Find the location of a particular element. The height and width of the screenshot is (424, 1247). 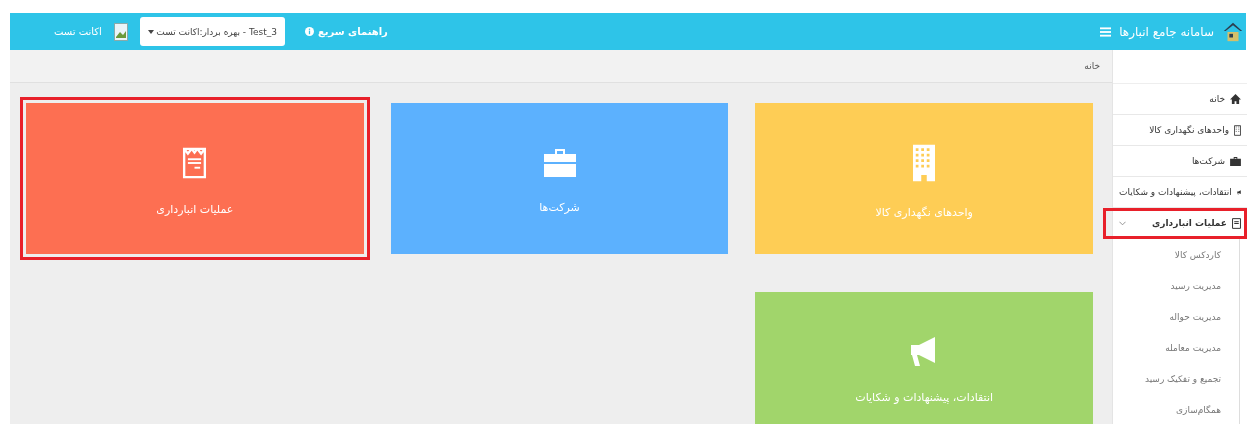

submenu-item: همگام‌سازی is located at coordinates (1176, 409).